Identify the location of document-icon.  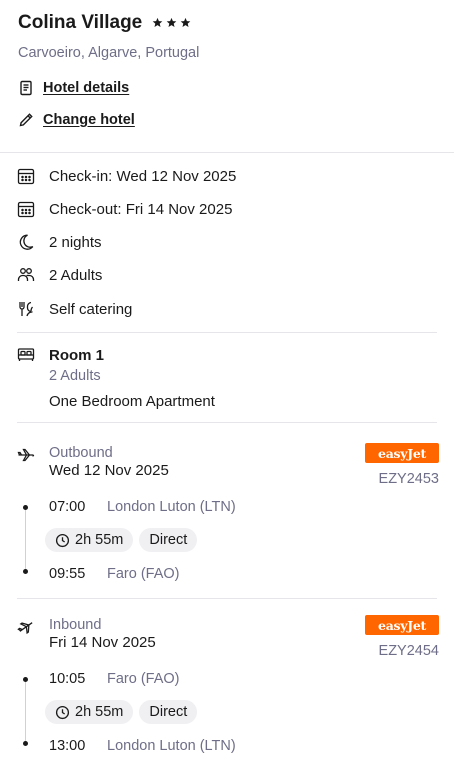
(26, 88).